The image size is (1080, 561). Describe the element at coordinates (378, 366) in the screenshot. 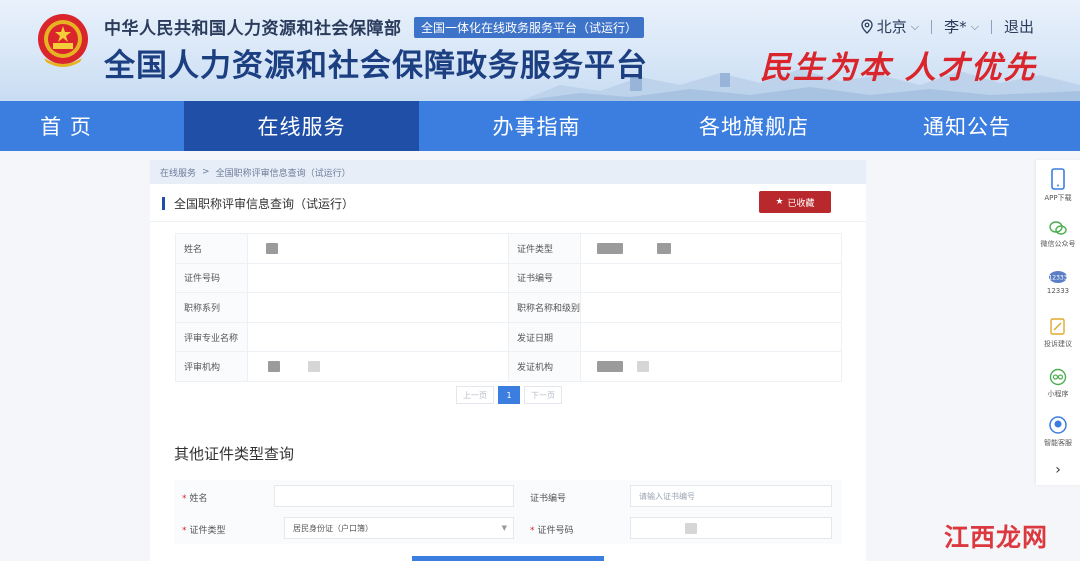

I see `value-review-org` at that location.